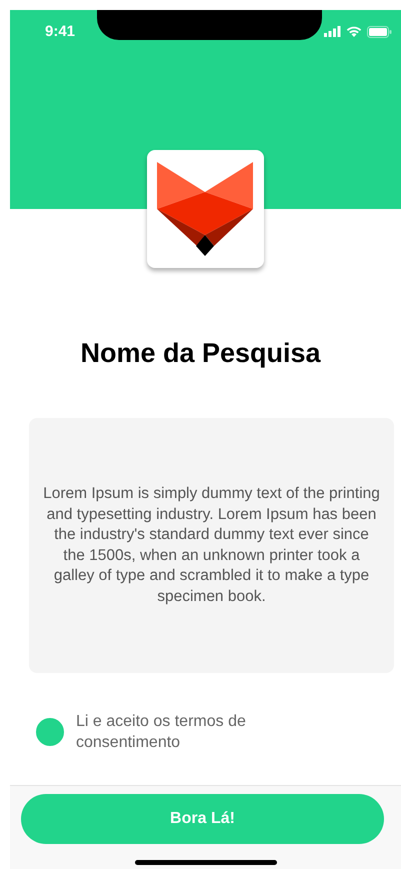 The width and height of the screenshot is (401, 869). I want to click on description-text: Lorem Ipsum is simply dummy text of the printing and typesetting industry. Lorem Ipsum has been the industry's standard dummy text ever since the 1500s, when an unknown printer took a galley of type and scrambled it to make a type specimen book., so click(211, 545).